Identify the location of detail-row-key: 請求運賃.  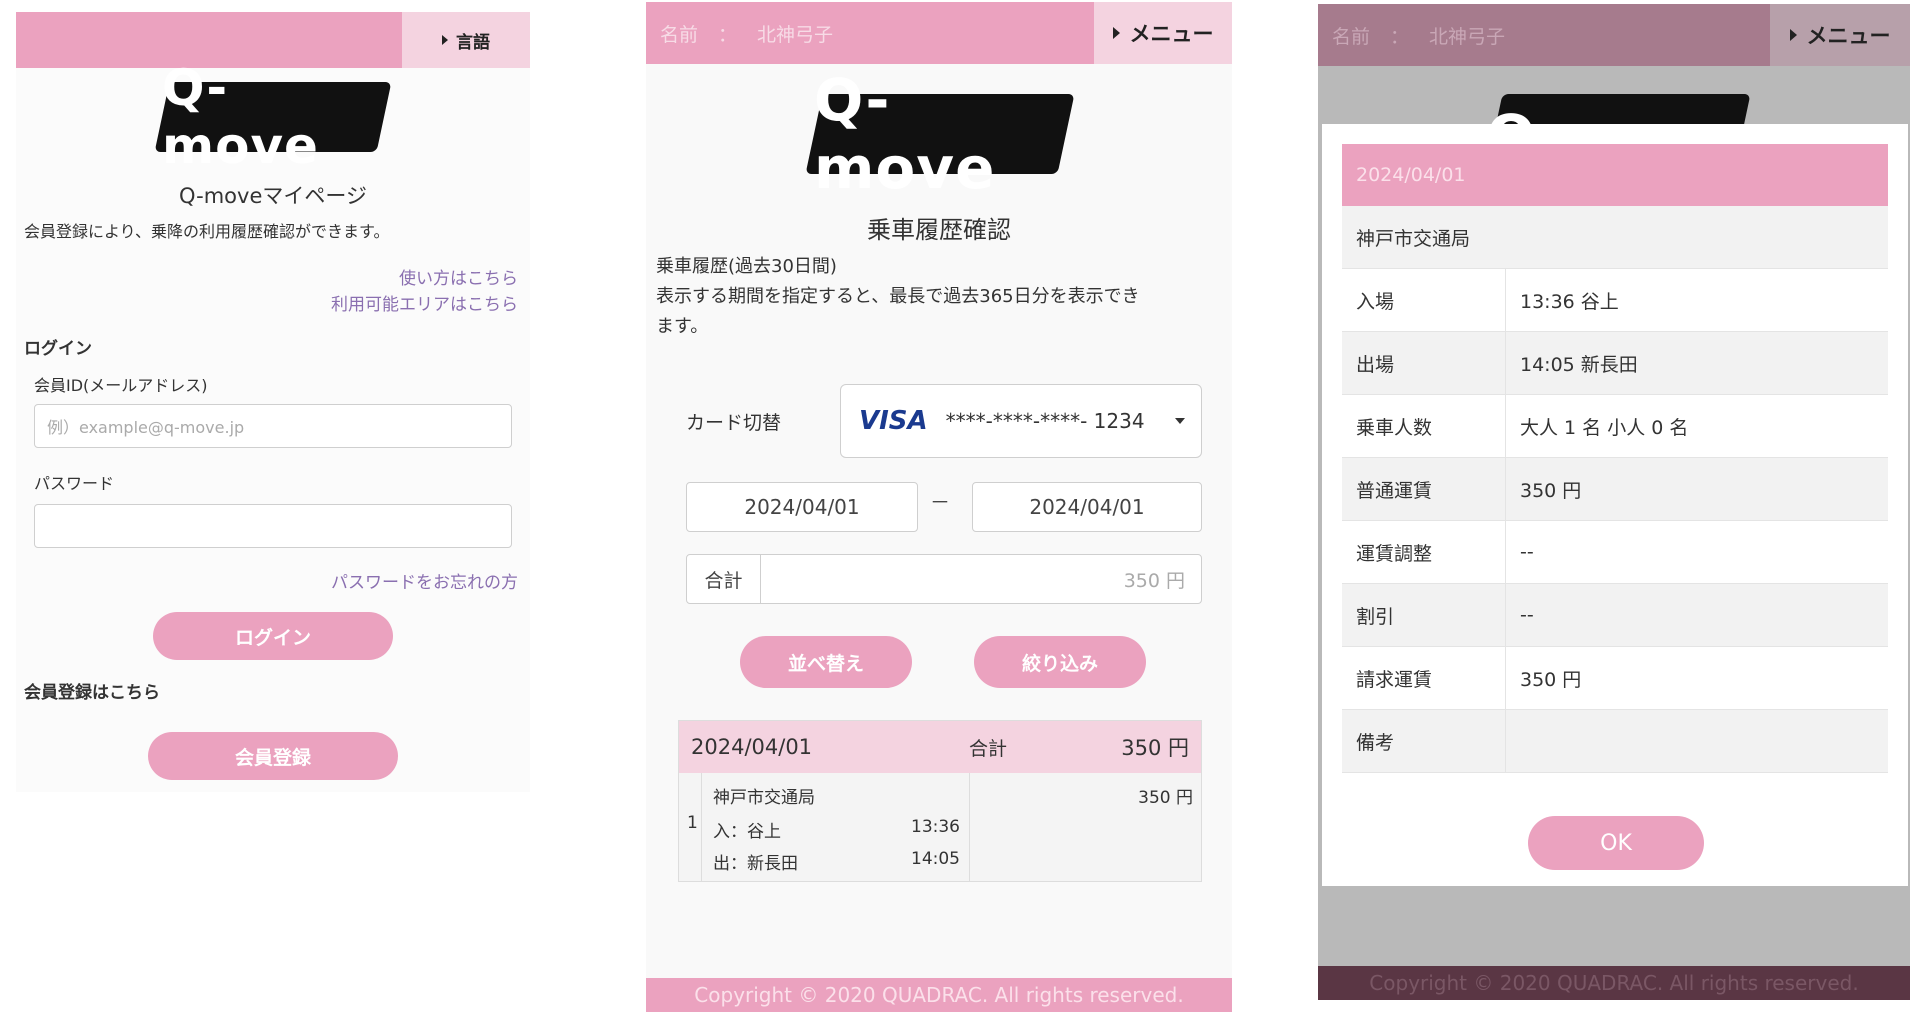
(1424, 678).